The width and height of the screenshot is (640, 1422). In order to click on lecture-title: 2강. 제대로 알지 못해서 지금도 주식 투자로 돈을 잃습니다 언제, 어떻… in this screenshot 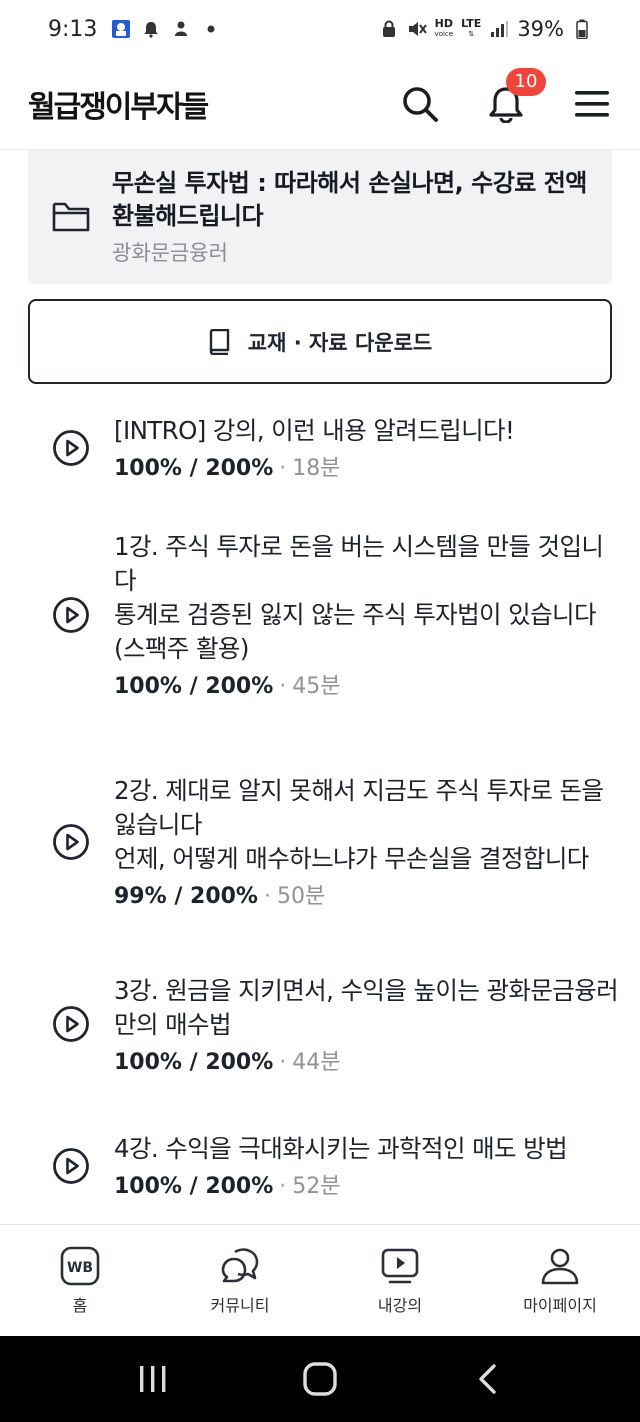, I will do `click(359, 824)`.